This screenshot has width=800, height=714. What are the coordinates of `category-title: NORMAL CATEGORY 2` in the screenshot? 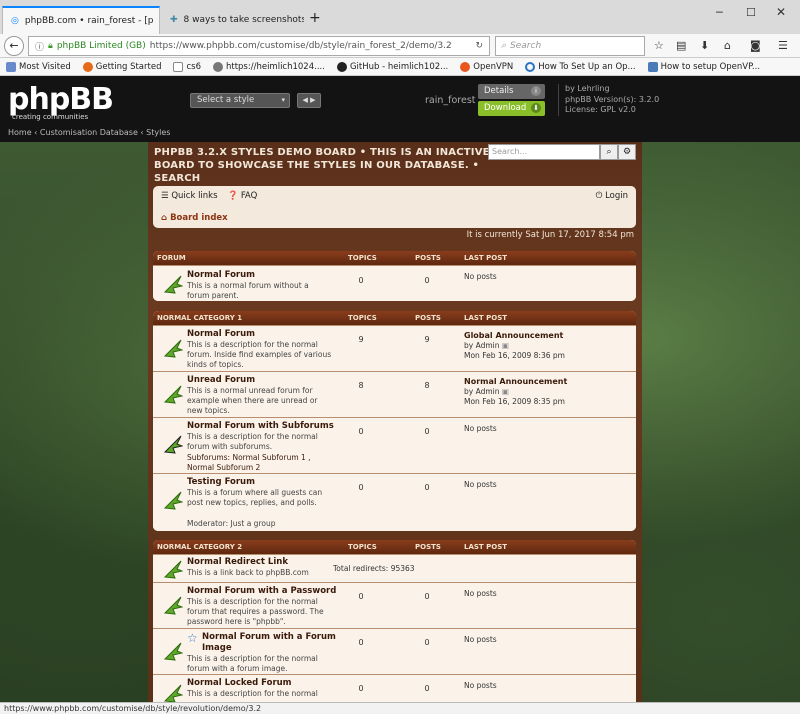 It's located at (199, 547).